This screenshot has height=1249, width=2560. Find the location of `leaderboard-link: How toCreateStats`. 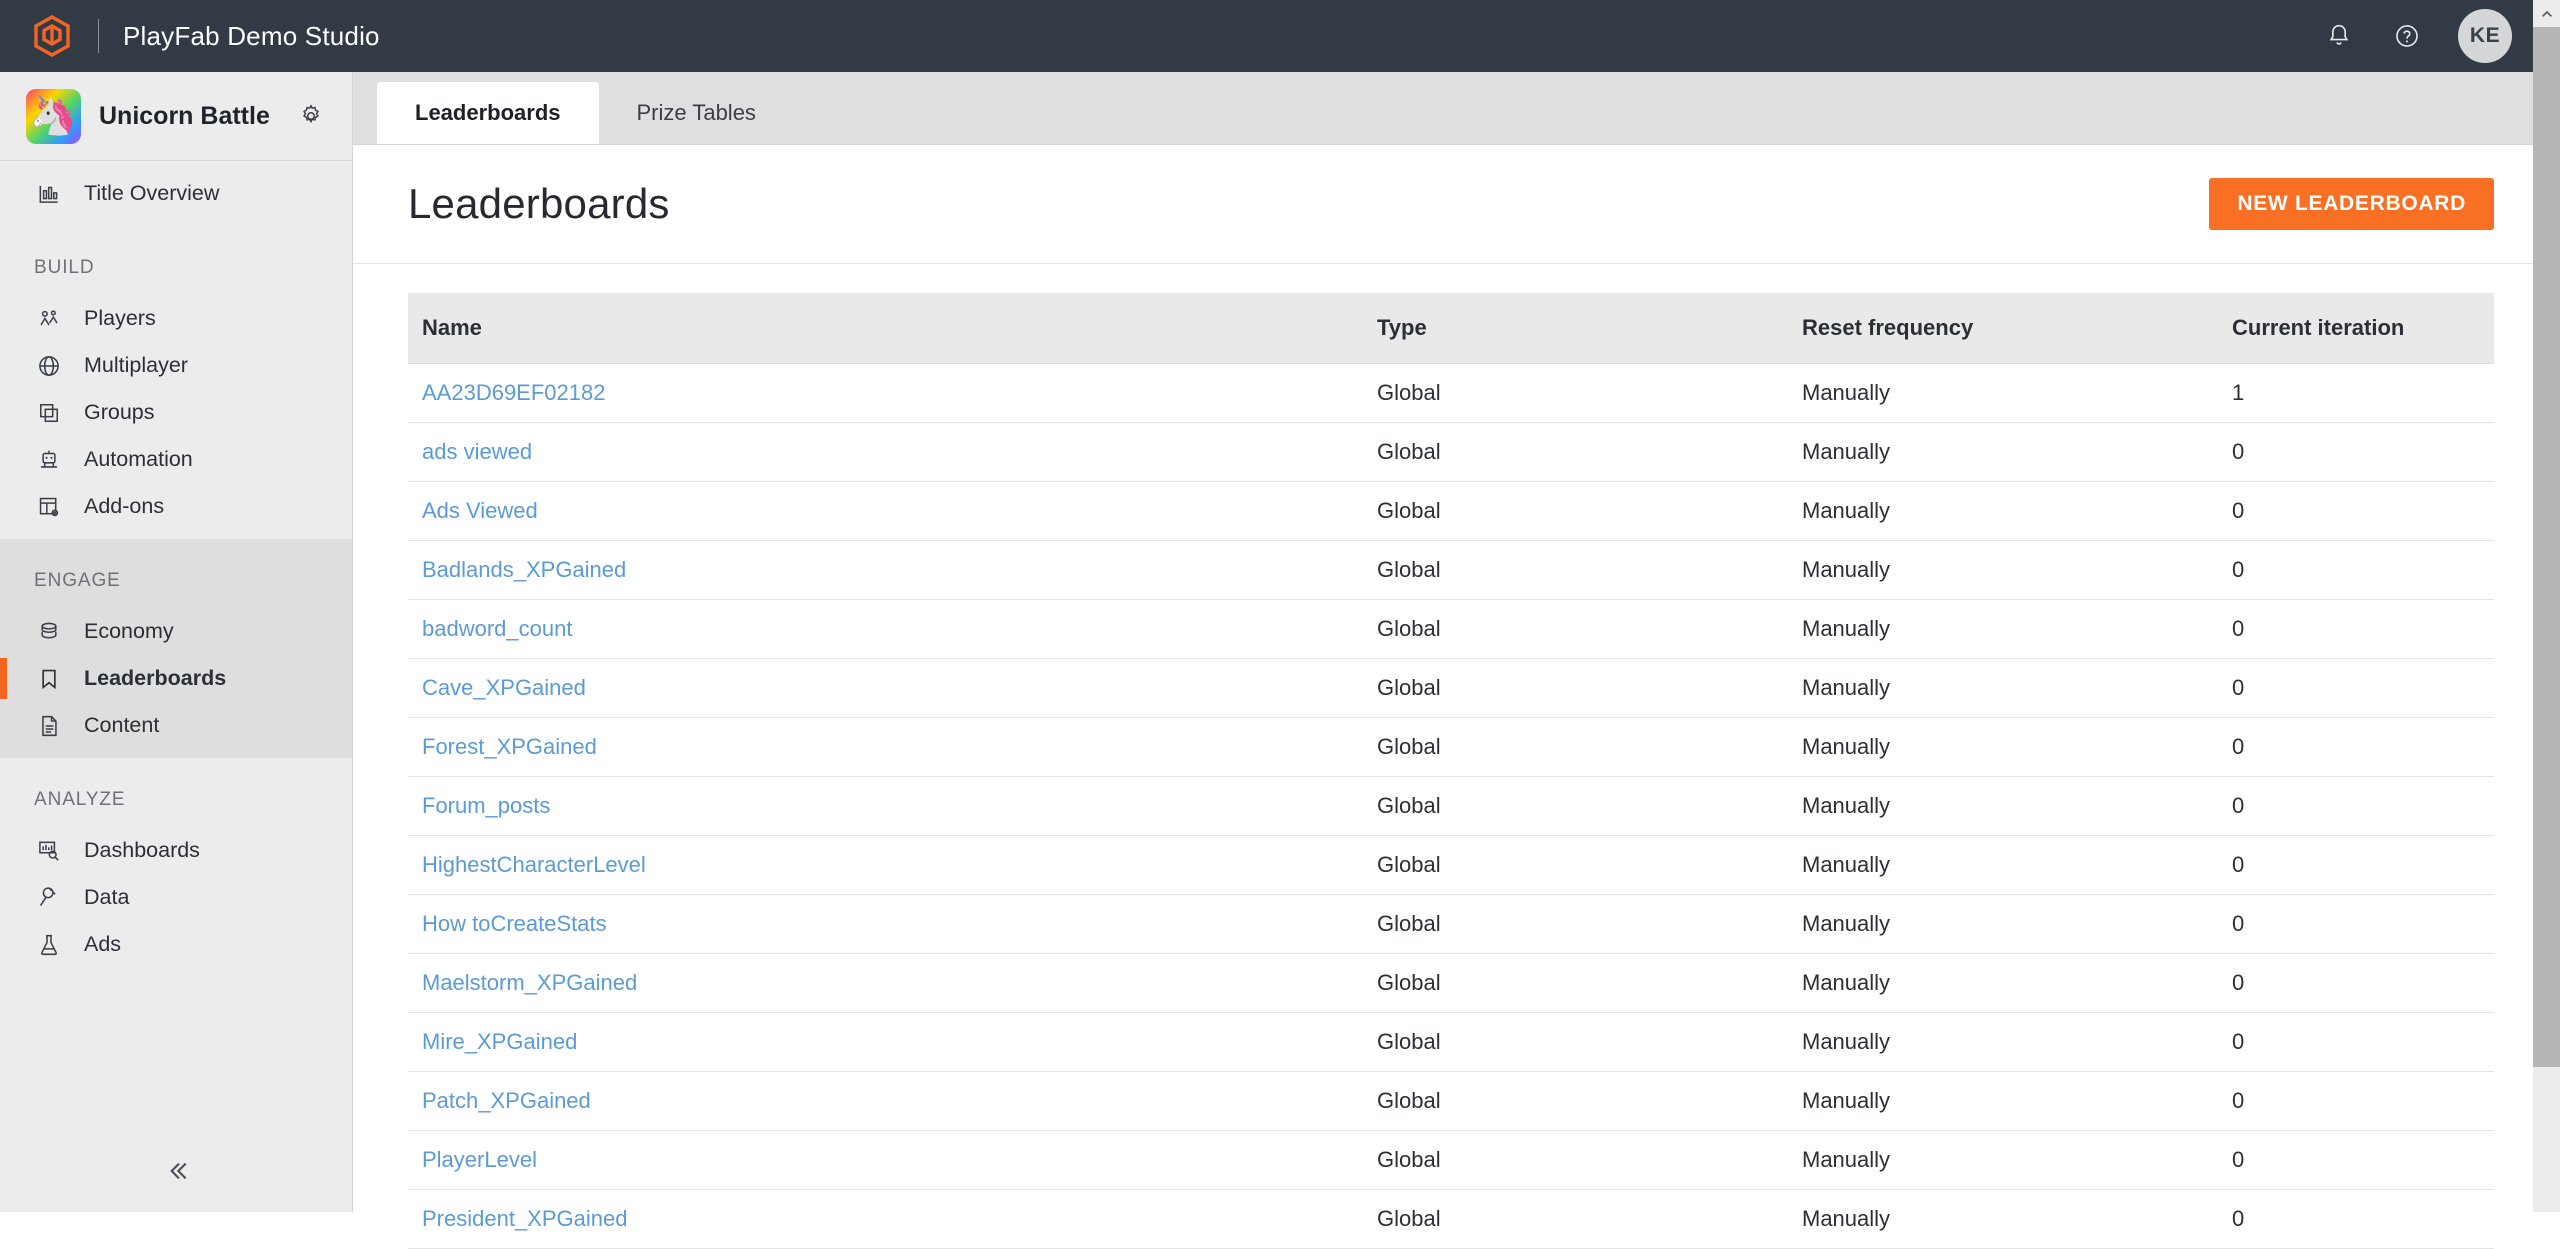

leaderboard-link: How toCreateStats is located at coordinates (514, 923).